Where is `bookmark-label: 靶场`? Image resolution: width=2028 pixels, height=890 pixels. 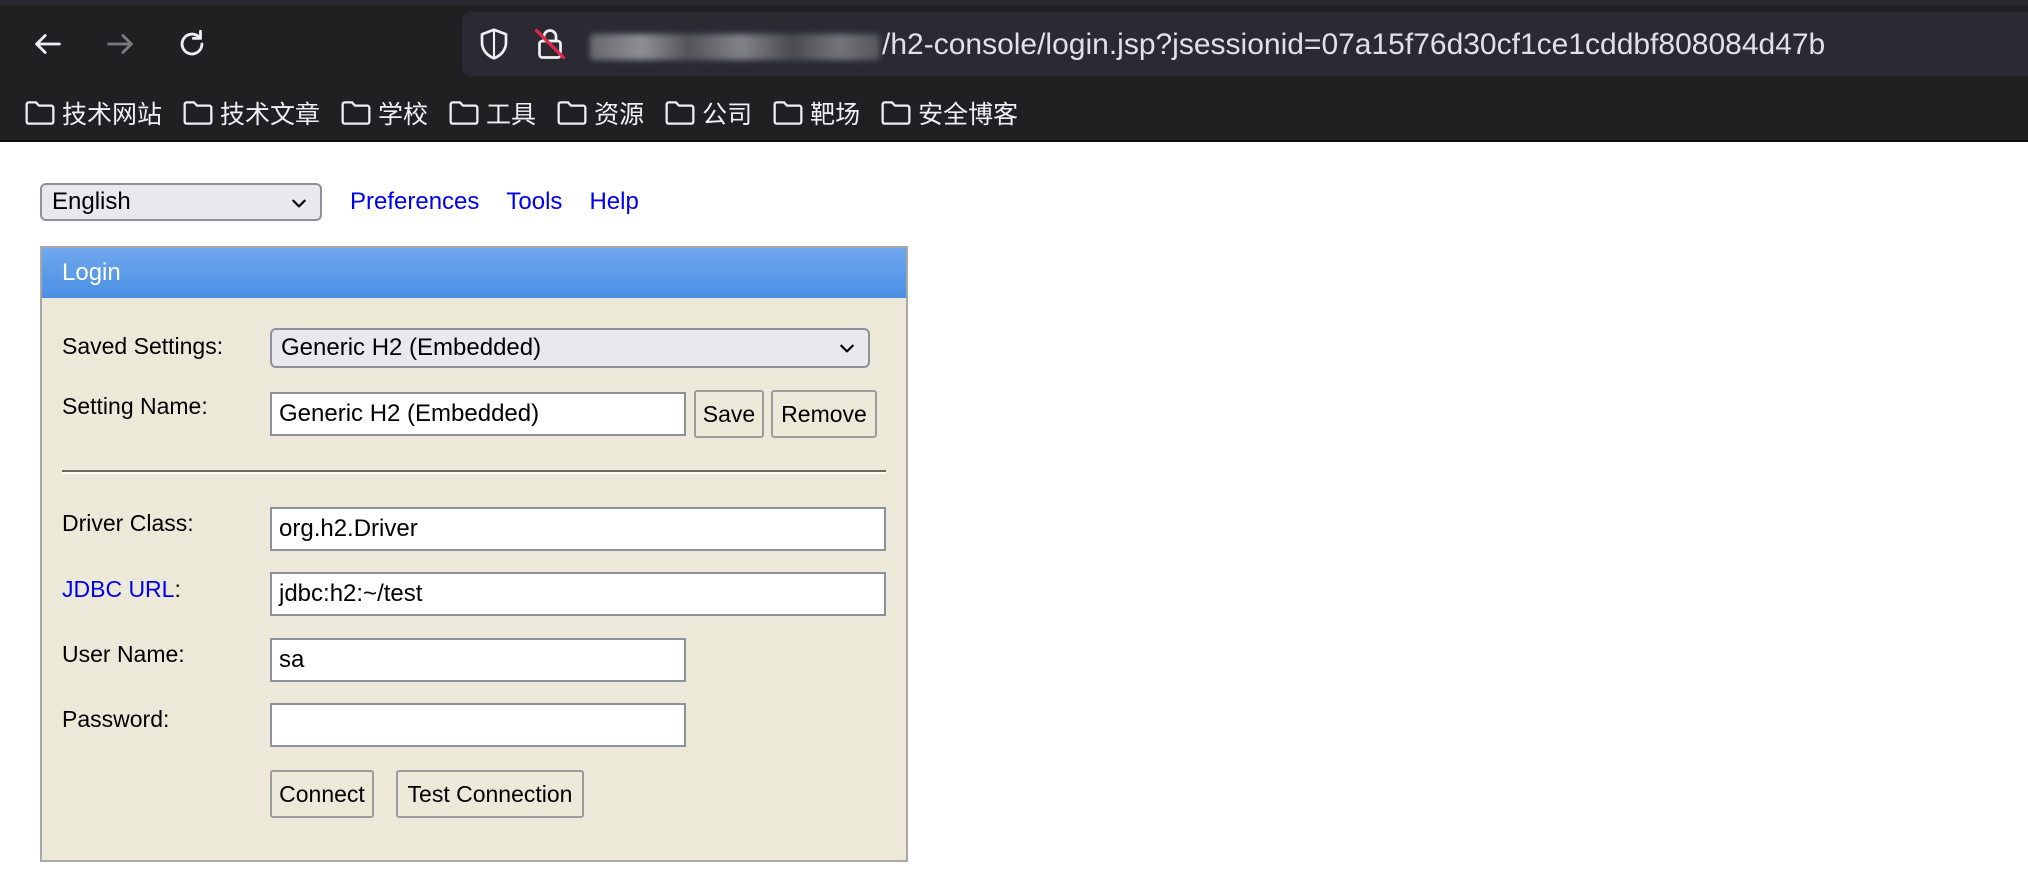 bookmark-label: 靶场 is located at coordinates (835, 115).